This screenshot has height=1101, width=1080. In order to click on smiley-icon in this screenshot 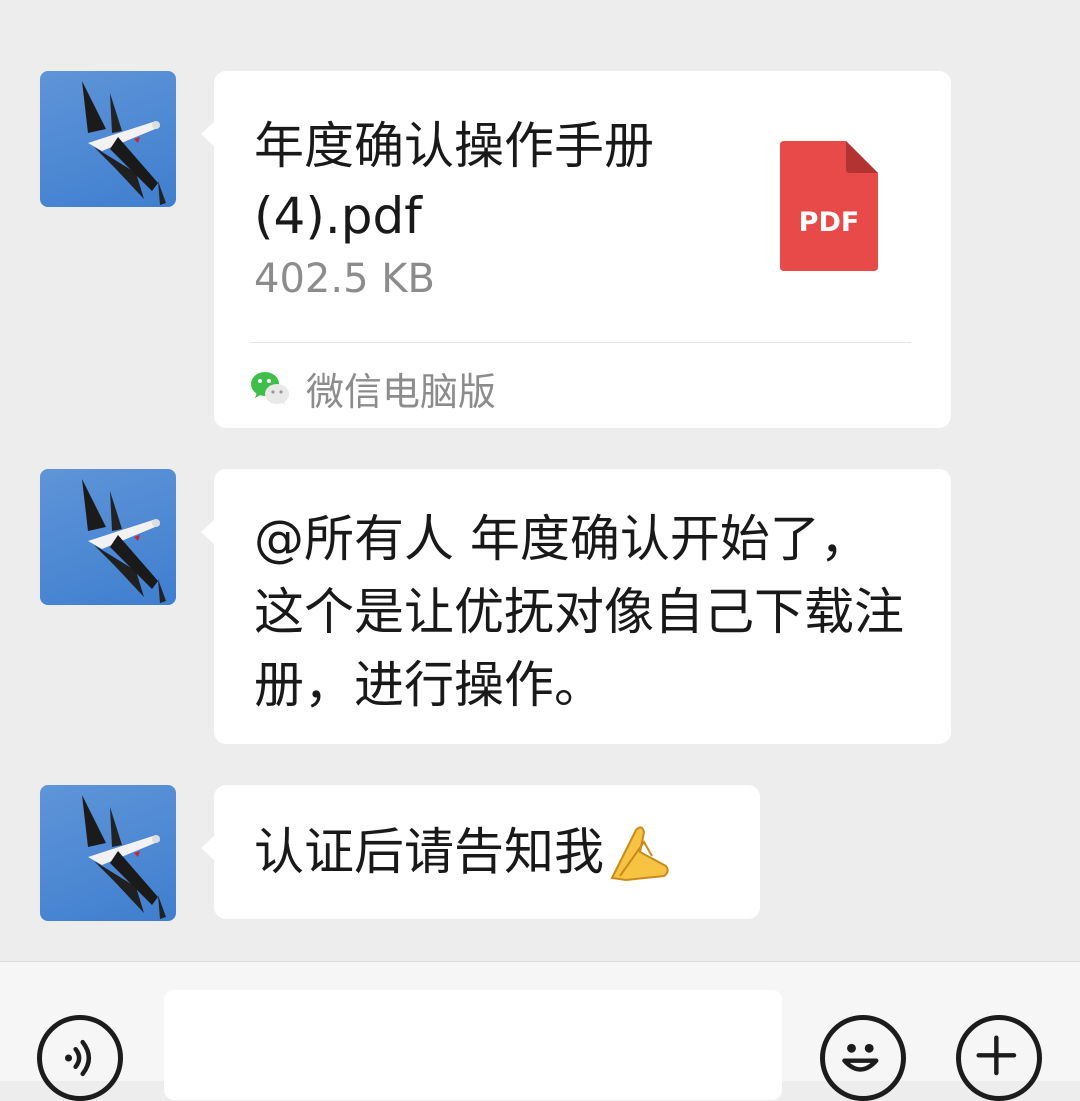, I will do `click(860, 1057)`.